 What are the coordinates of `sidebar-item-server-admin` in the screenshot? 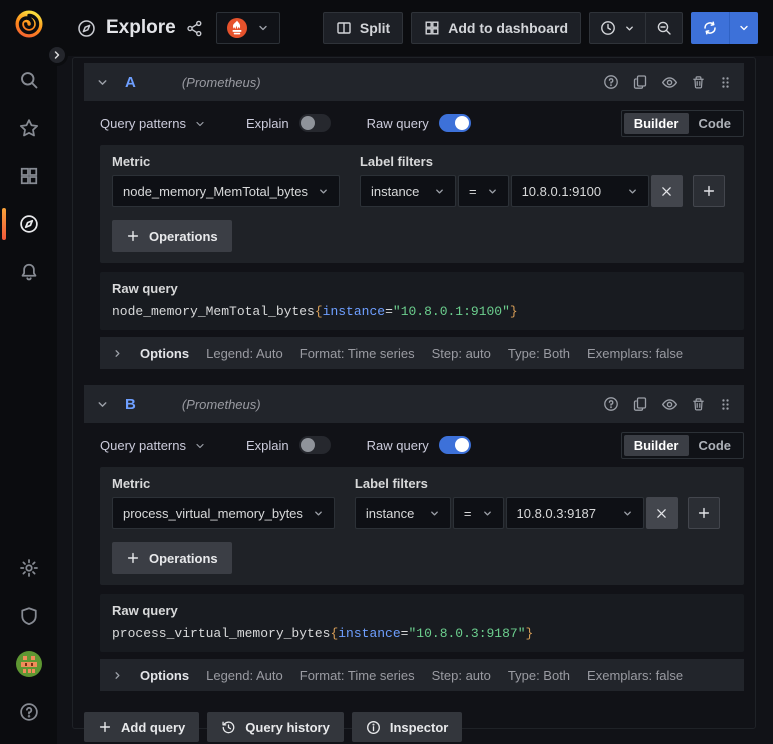 It's located at (28, 616).